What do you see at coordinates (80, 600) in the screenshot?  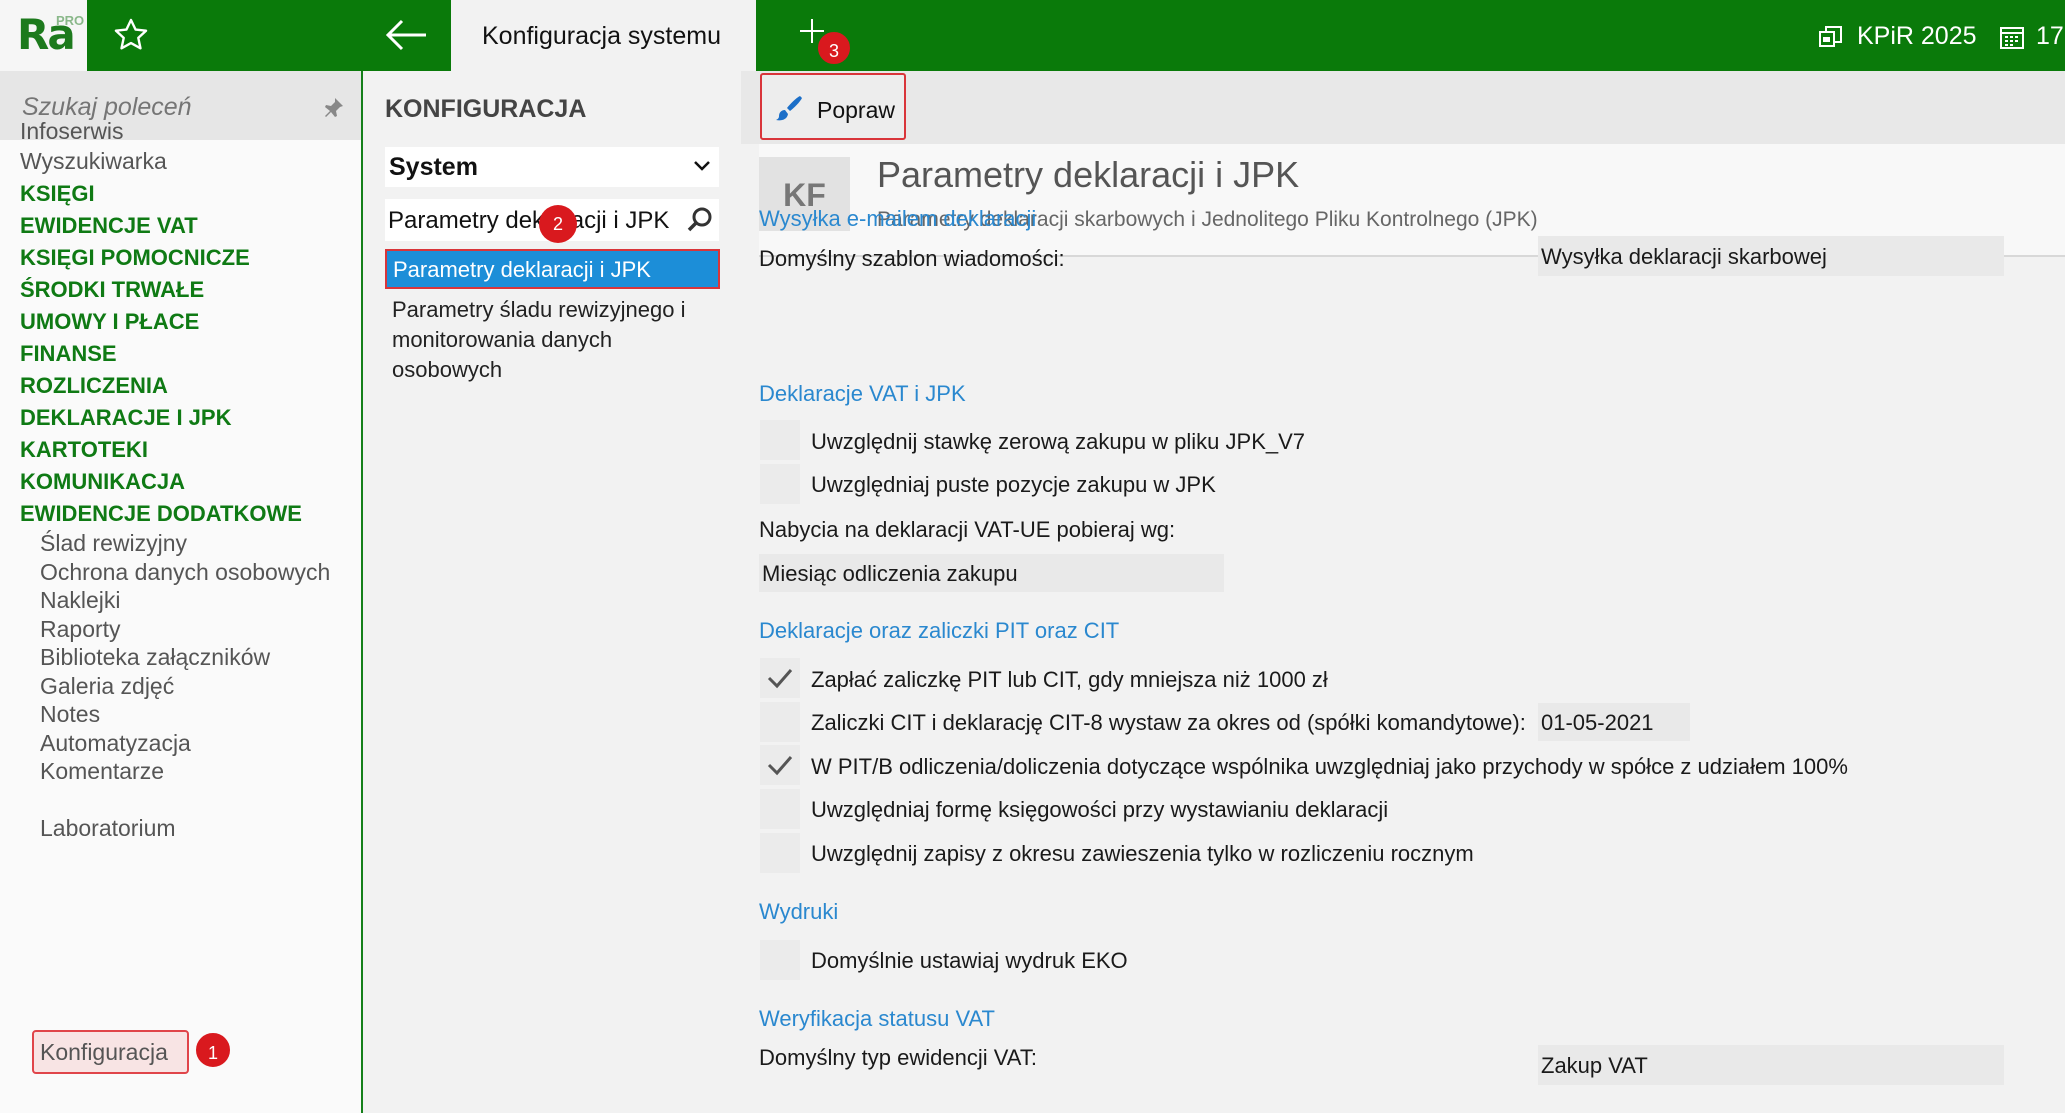 I see `sidebar-item-naklejki: Naklejki` at bounding box center [80, 600].